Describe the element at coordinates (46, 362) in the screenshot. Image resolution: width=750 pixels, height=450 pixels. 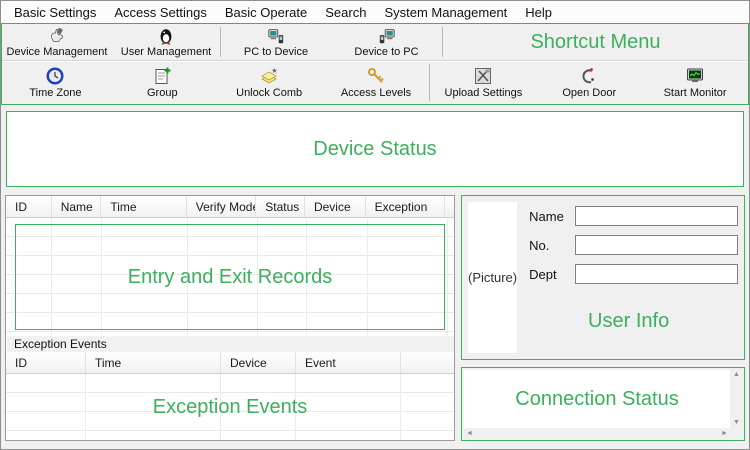
I see `exception-col-id: ID` at that location.